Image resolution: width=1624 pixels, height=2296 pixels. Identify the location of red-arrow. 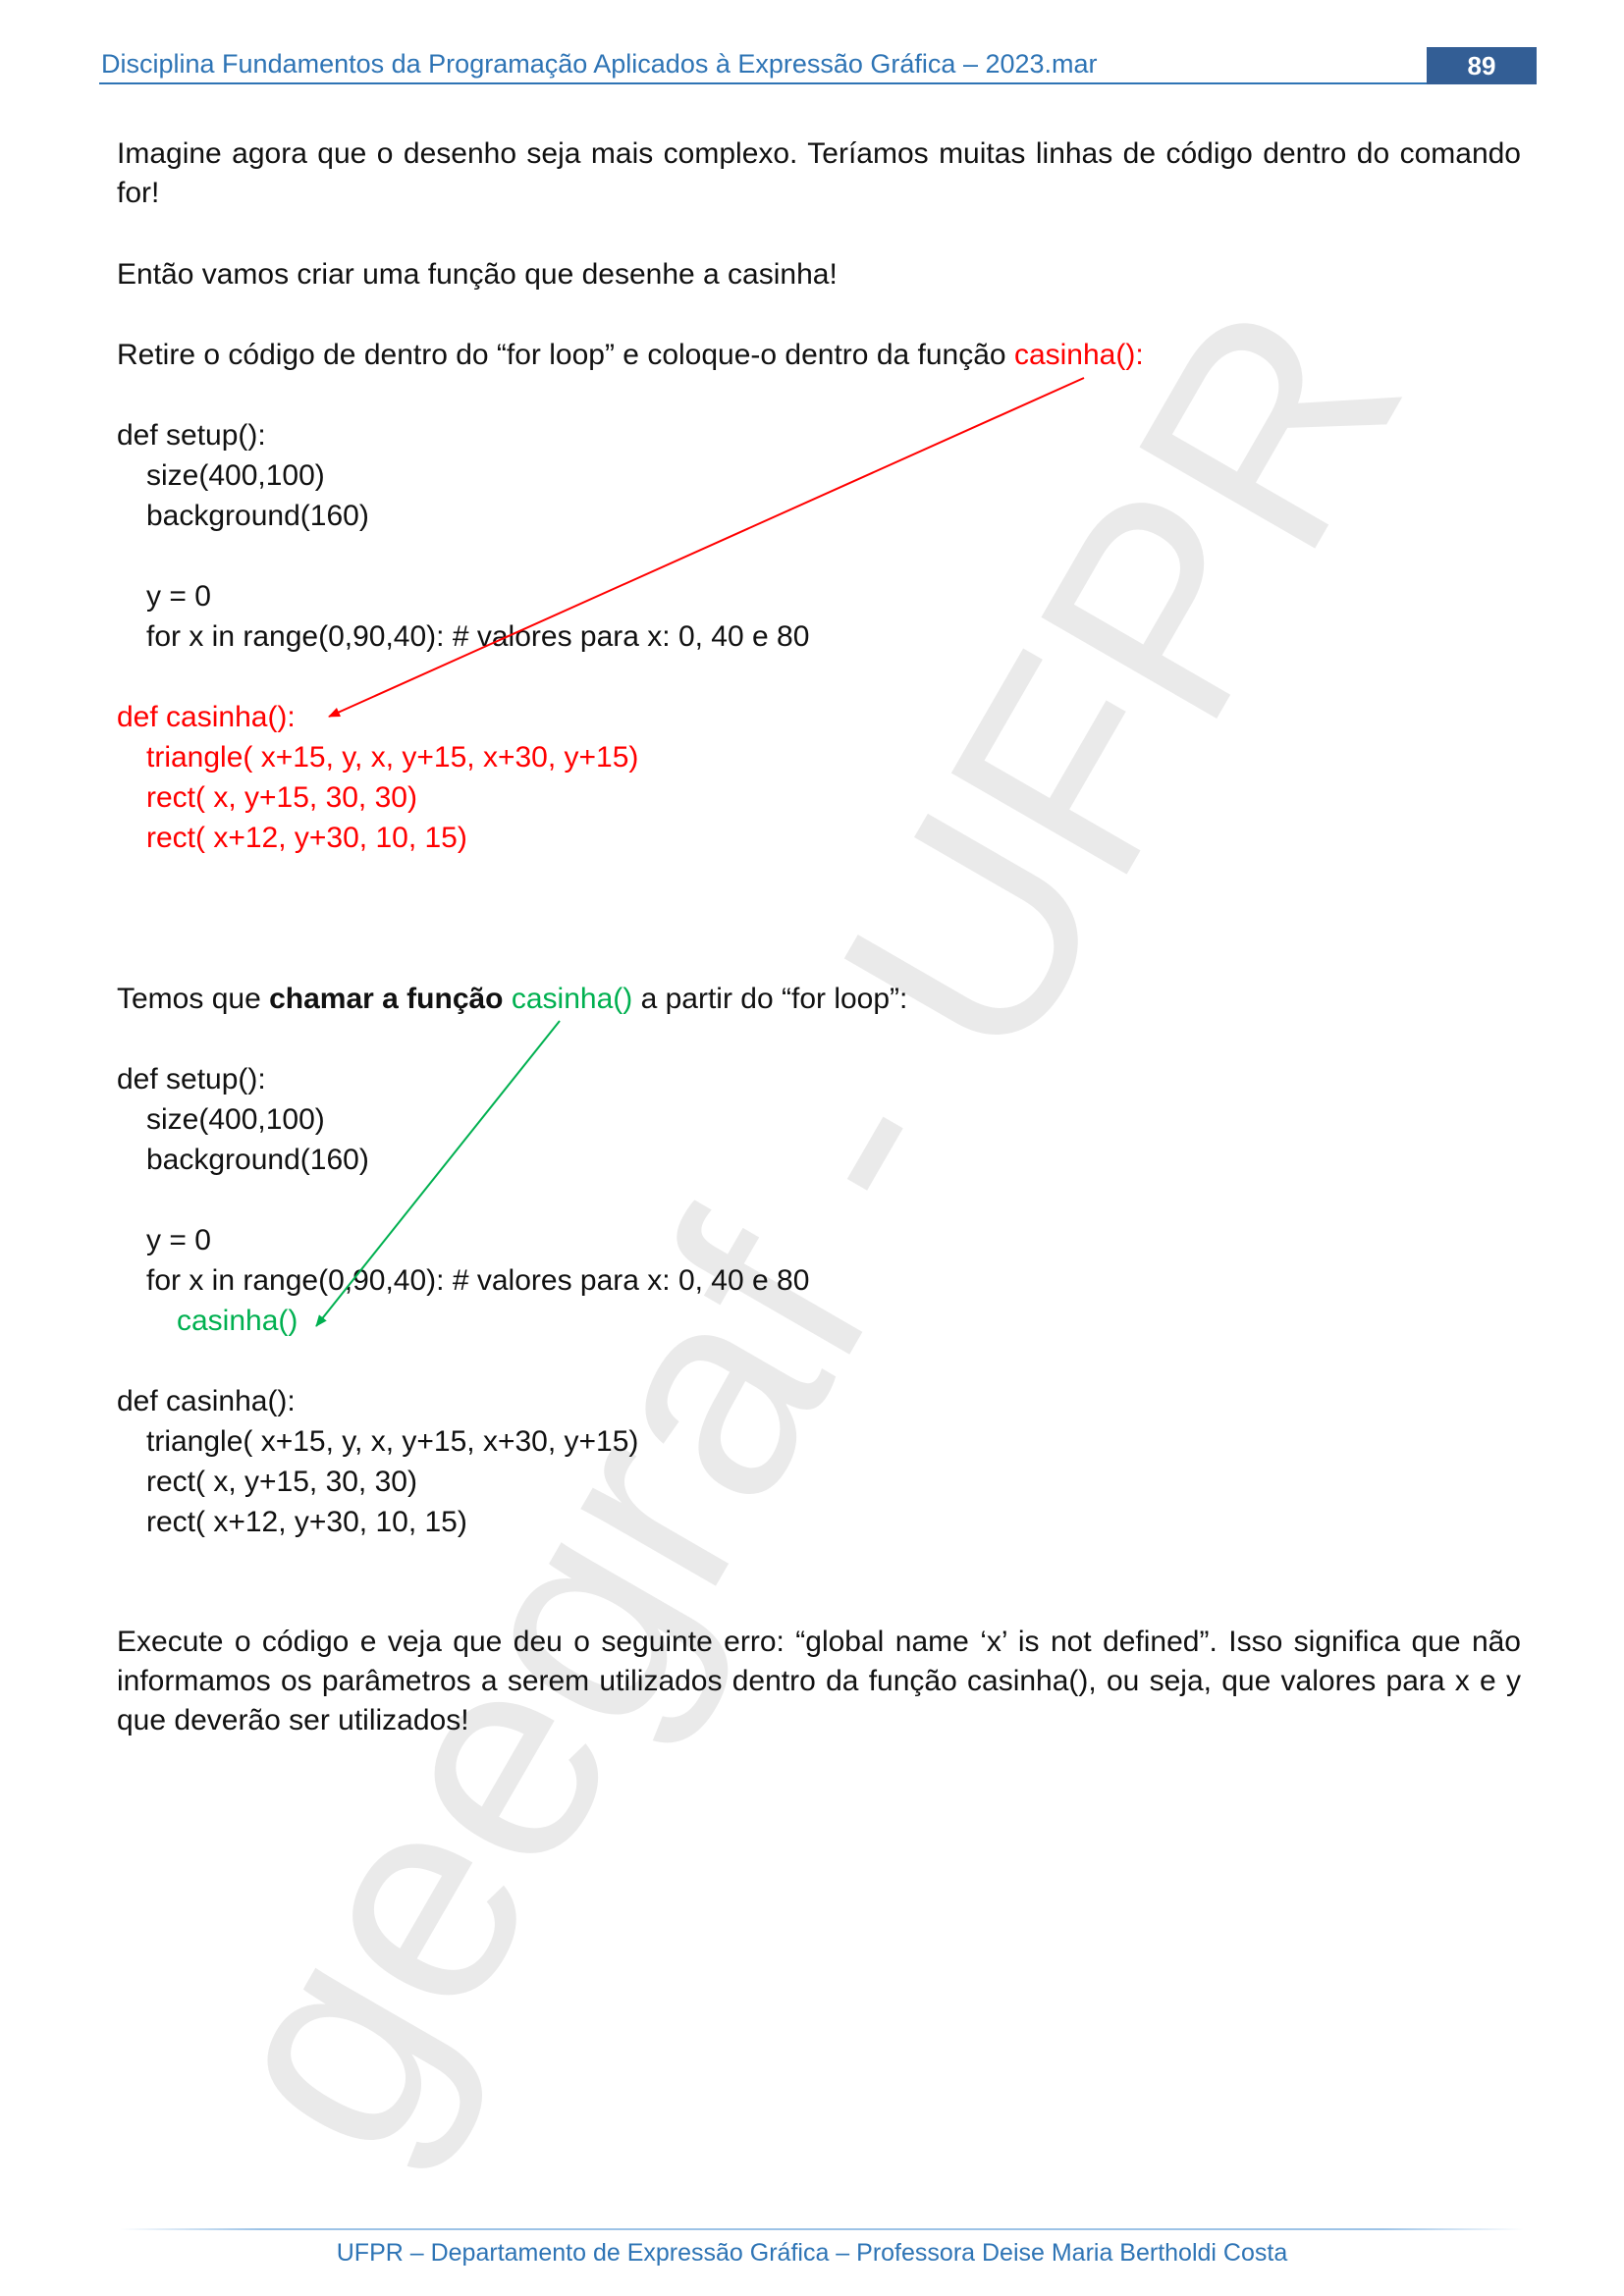
(706, 547).